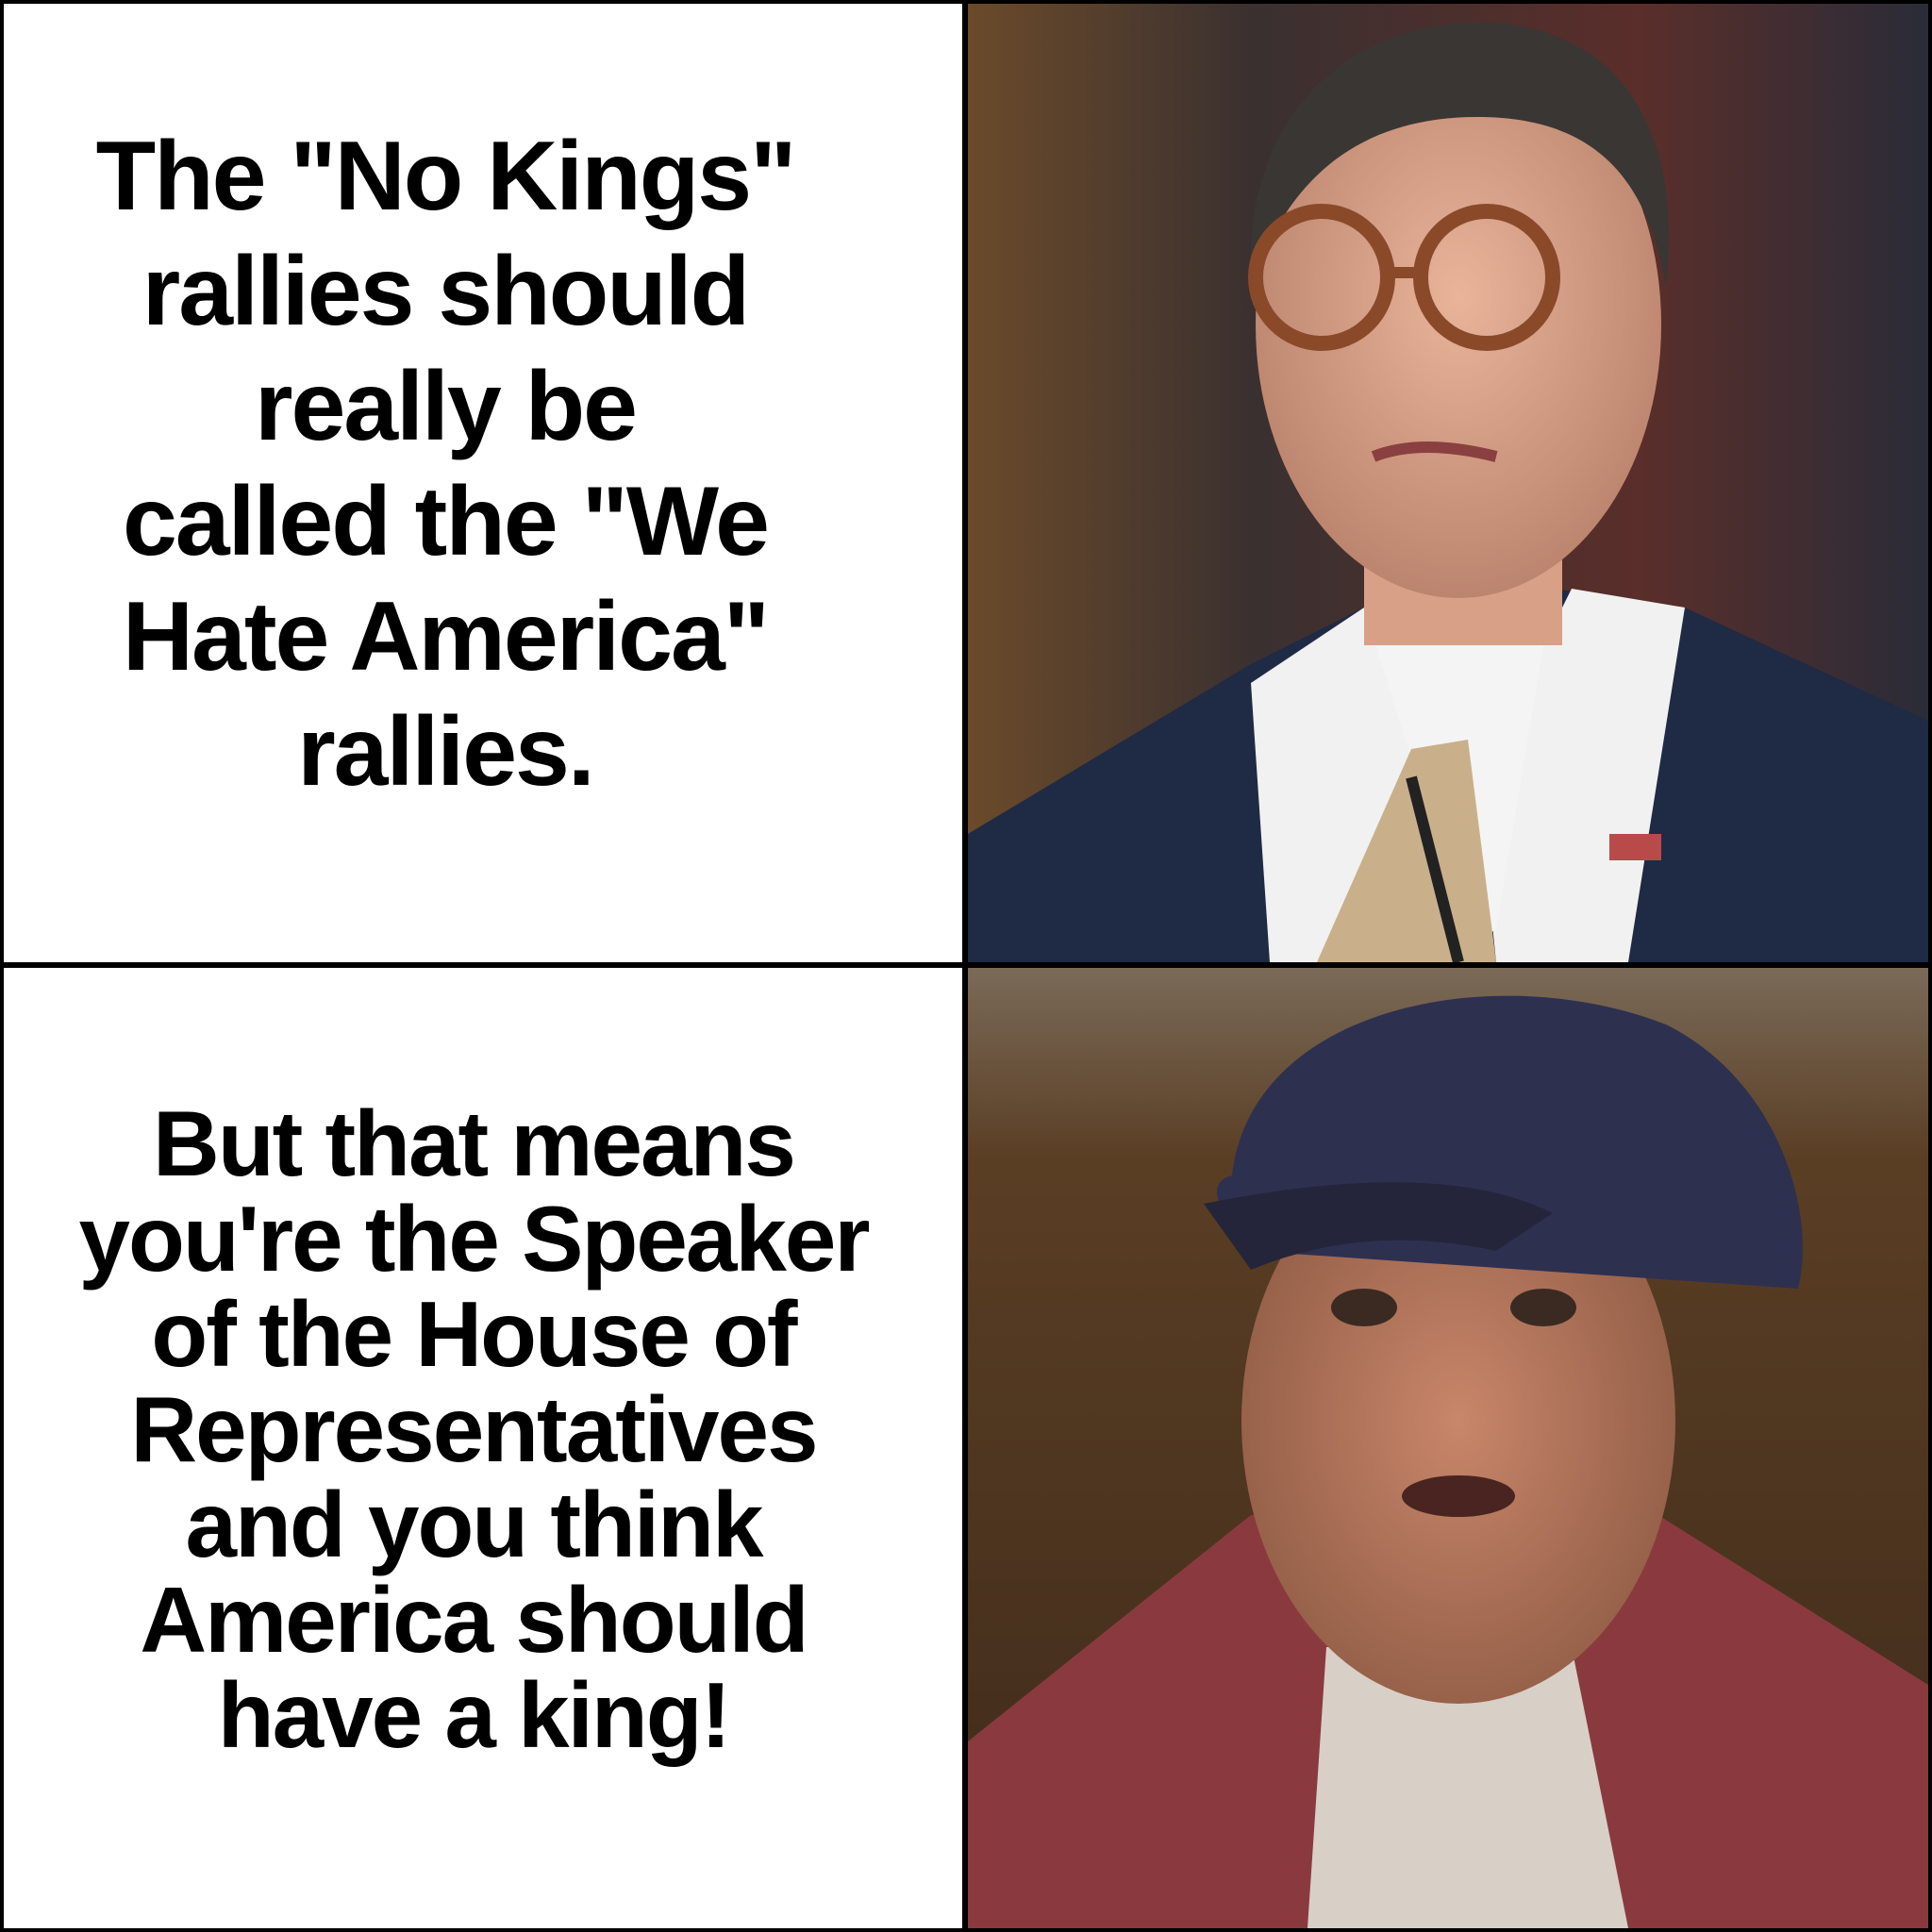  What do you see at coordinates (474, 1334) in the screenshot?
I see `caption-line: of the House of` at bounding box center [474, 1334].